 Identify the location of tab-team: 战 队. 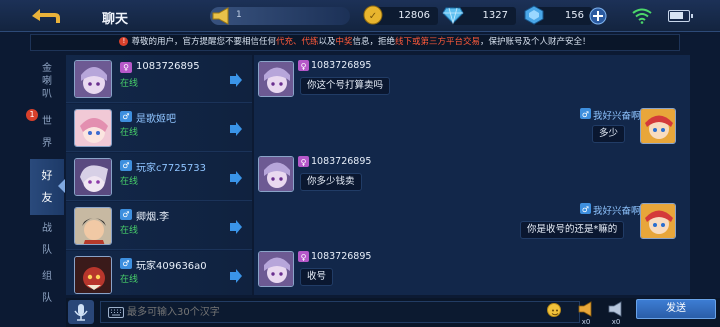
(47, 240).